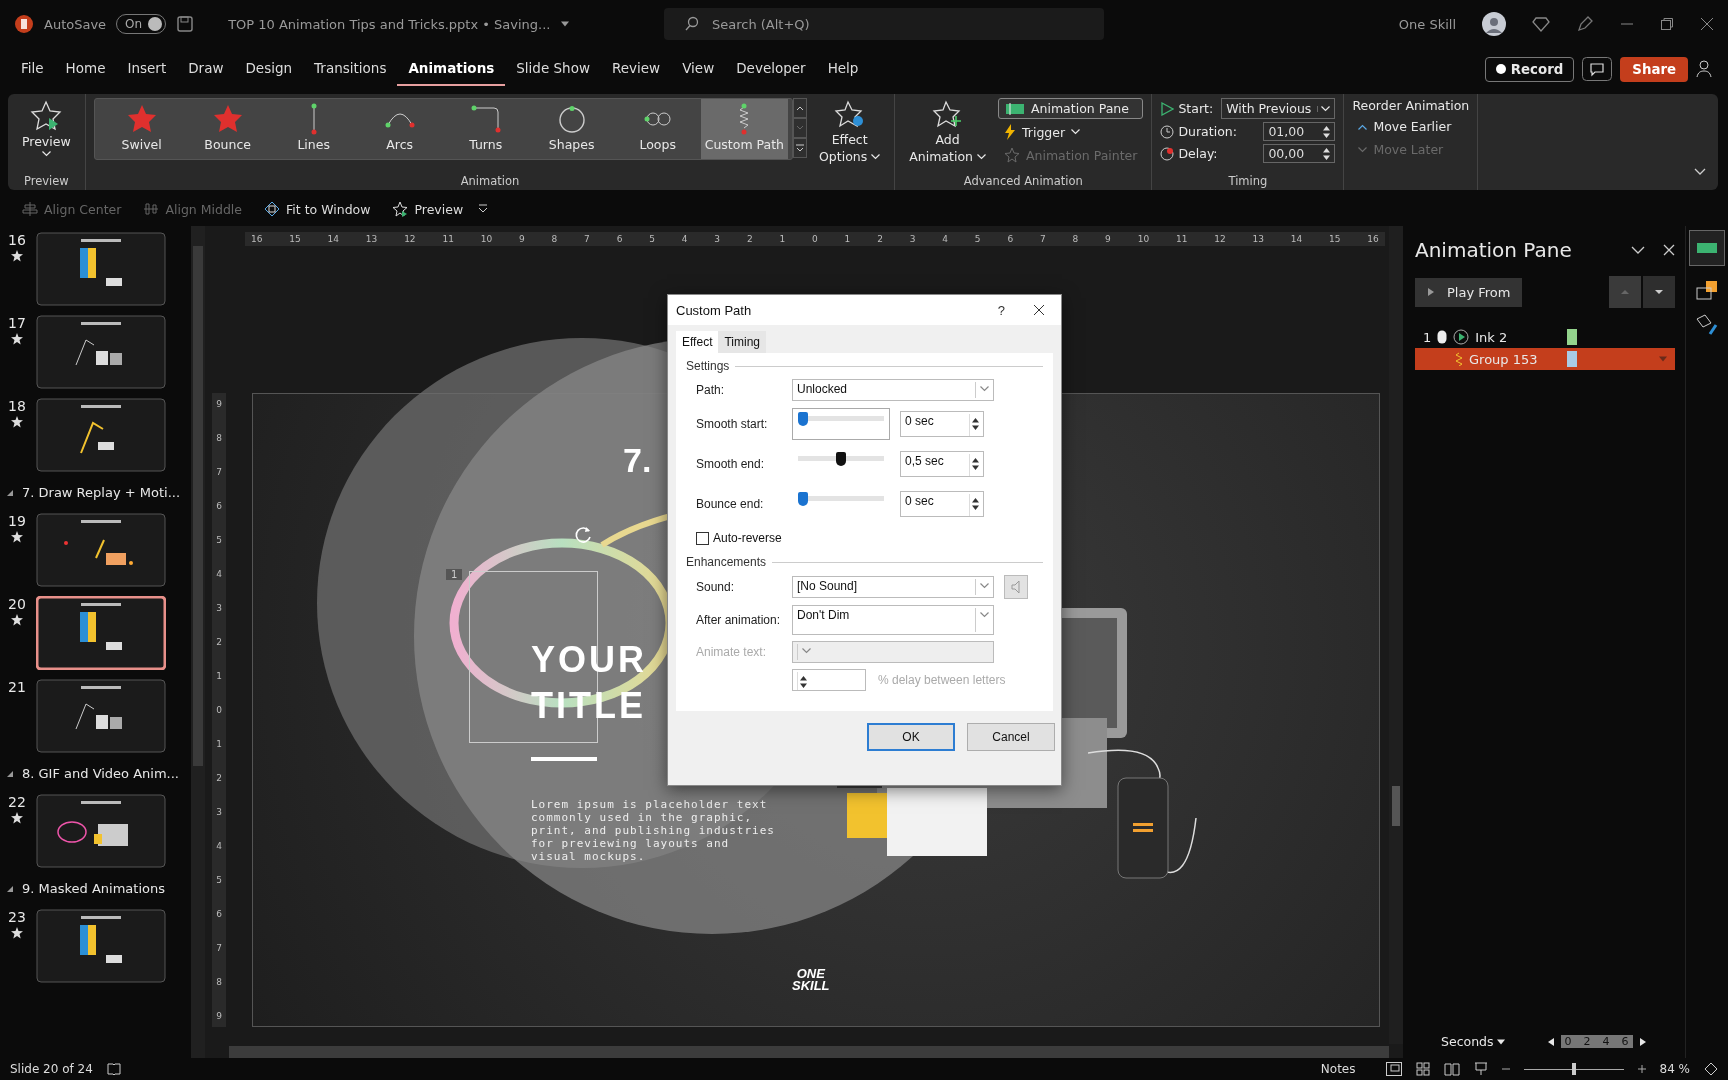  I want to click on share-button: Share, so click(1654, 69).